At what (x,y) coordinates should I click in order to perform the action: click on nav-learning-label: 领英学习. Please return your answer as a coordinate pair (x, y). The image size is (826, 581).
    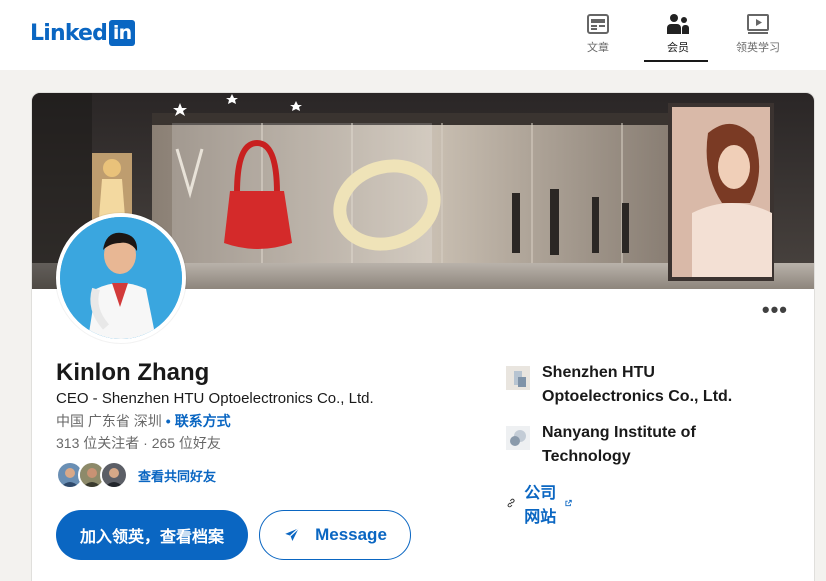
    Looking at the image, I should click on (758, 48).